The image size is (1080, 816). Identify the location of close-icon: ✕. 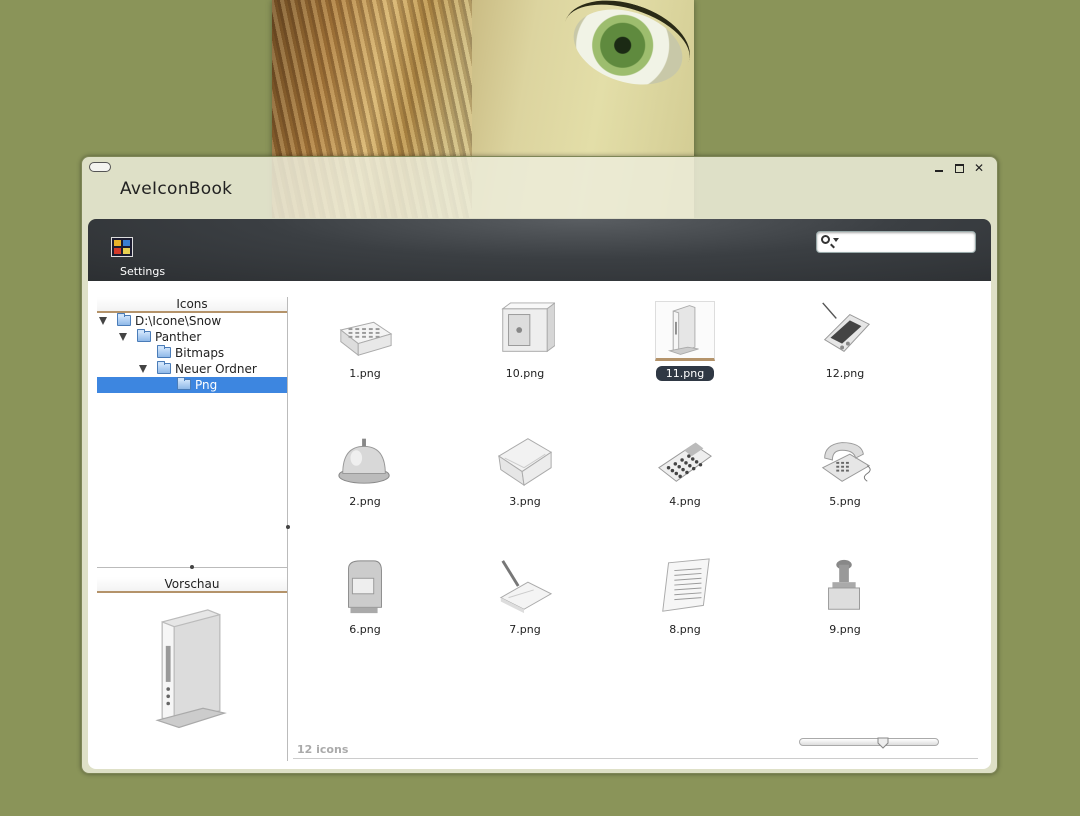
(979, 168).